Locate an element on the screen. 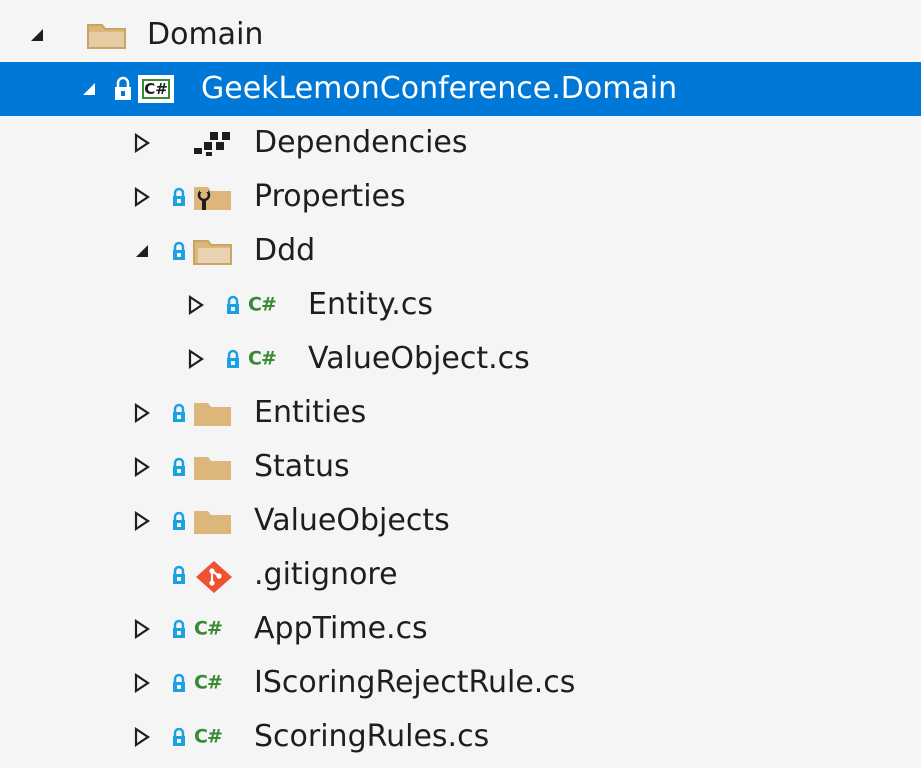 The width and height of the screenshot is (921, 768). open-folder-icon is located at coordinates (213, 251).